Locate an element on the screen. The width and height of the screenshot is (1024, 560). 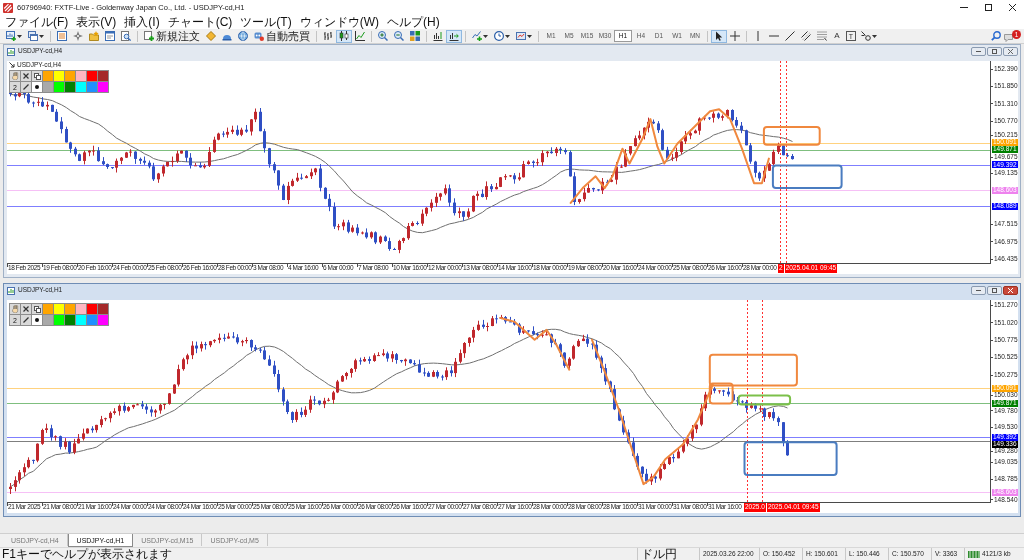
menu-item: ファイル(F) is located at coordinates (37, 22).